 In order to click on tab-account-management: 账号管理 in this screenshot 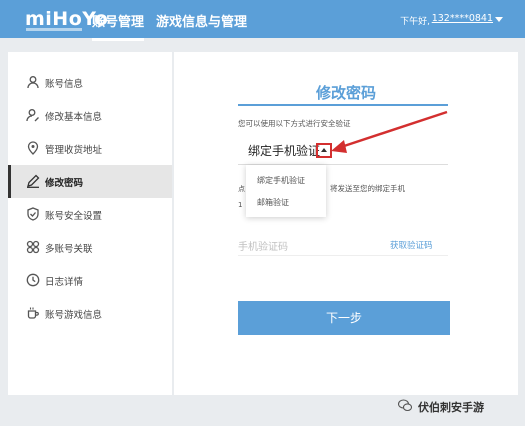, I will do `click(118, 26)`.